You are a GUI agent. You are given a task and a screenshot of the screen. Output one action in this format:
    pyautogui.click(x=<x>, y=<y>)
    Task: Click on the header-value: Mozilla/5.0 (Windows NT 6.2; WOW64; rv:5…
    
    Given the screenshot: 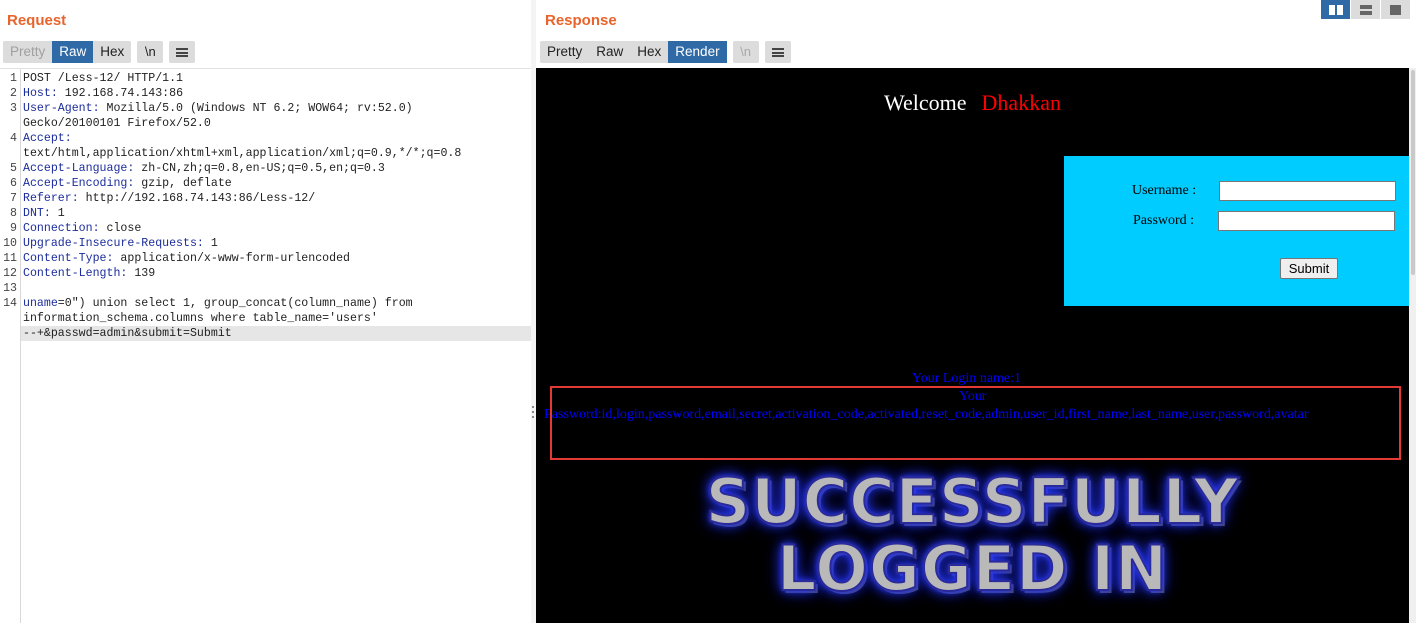 What is the action you would take?
    pyautogui.click(x=256, y=108)
    